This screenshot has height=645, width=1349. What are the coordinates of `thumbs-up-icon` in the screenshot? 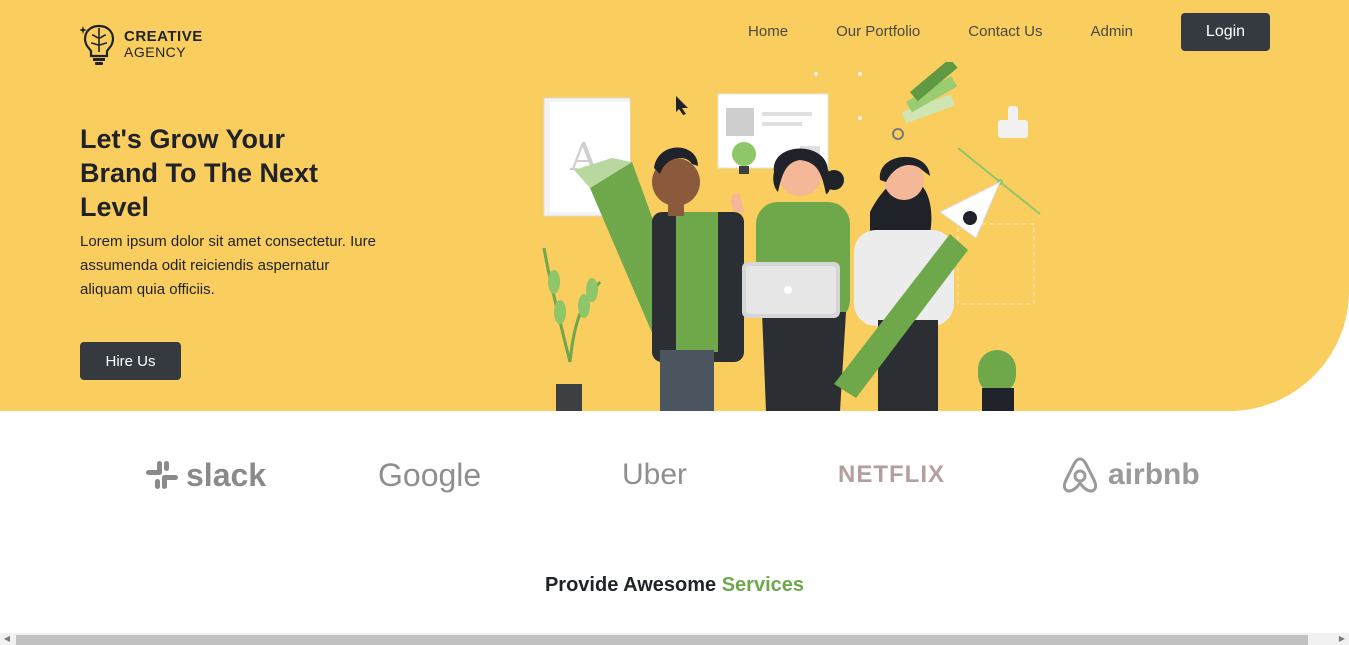 It's located at (1013, 122).